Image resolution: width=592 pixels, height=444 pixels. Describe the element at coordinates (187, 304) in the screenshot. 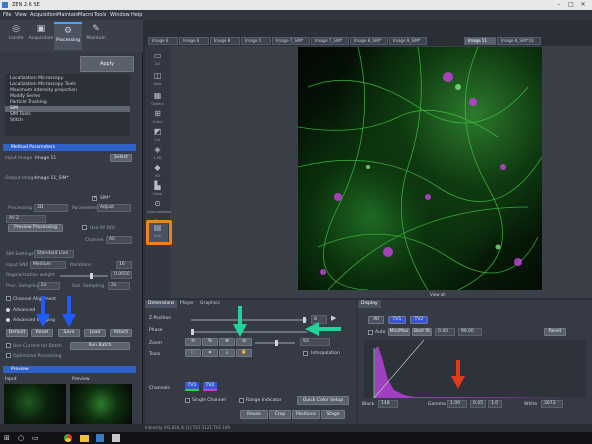

I see `tab-player: Player` at that location.